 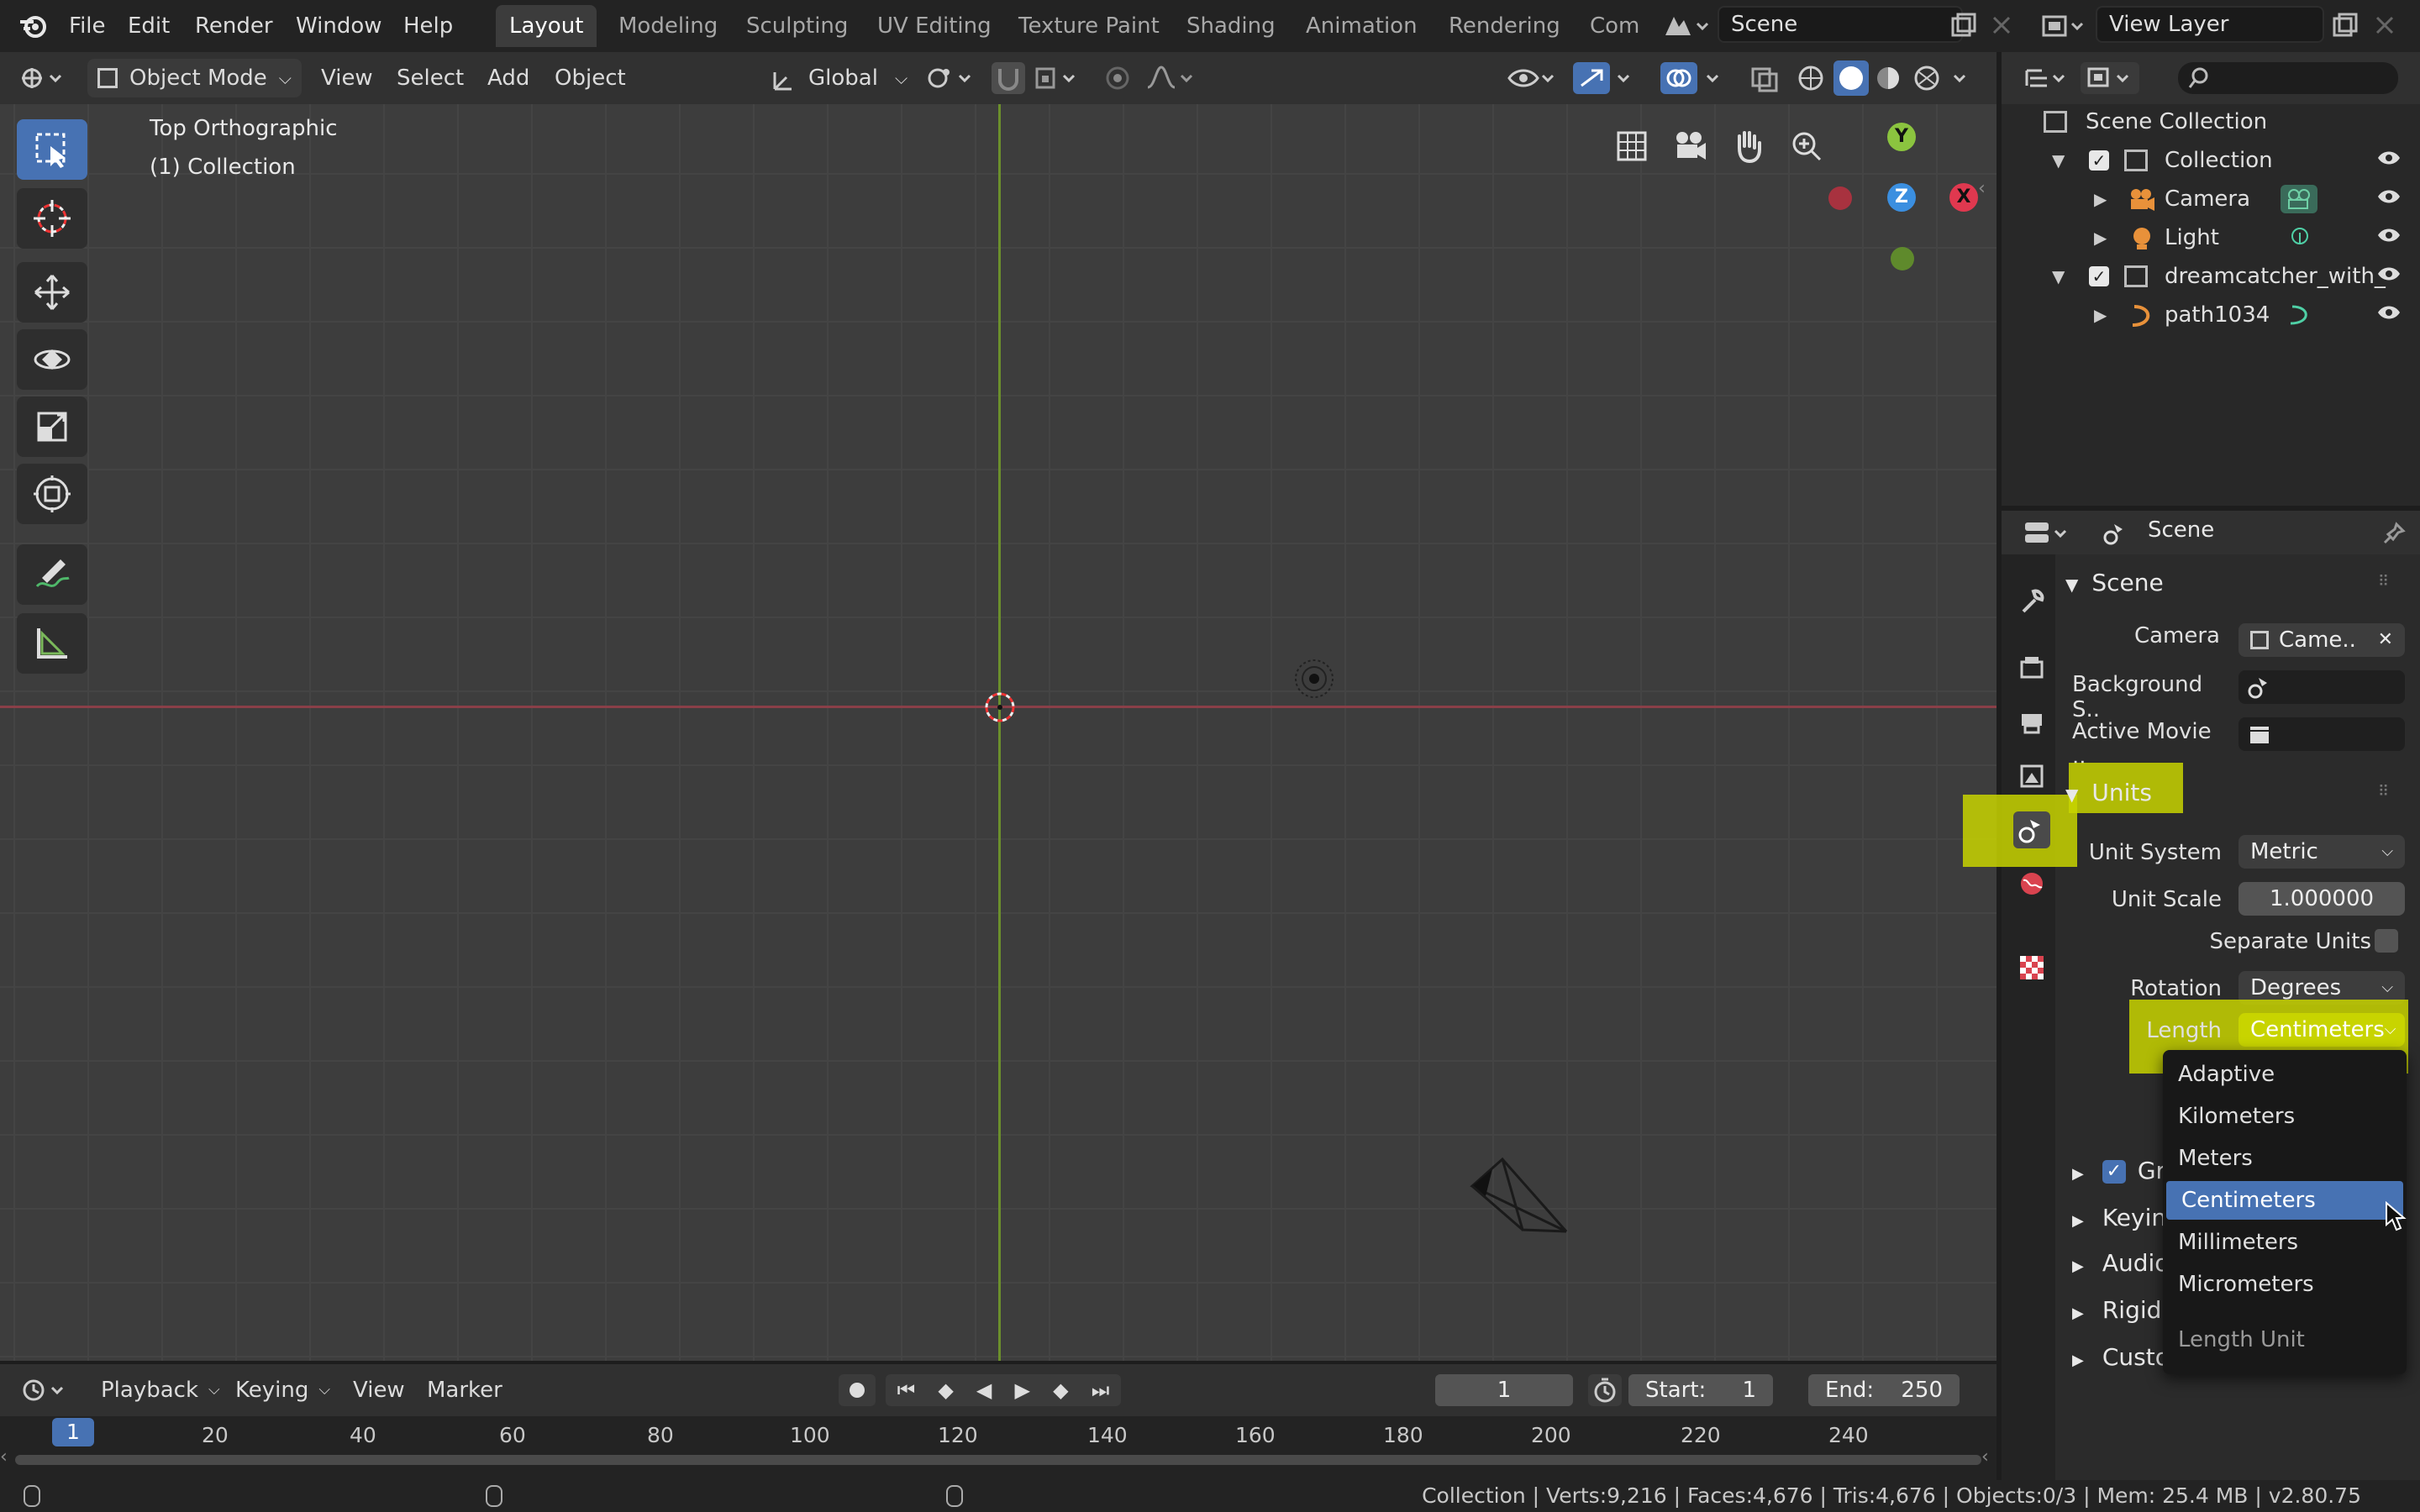 I want to click on gizmo-neg-x-dot, so click(x=1840, y=198).